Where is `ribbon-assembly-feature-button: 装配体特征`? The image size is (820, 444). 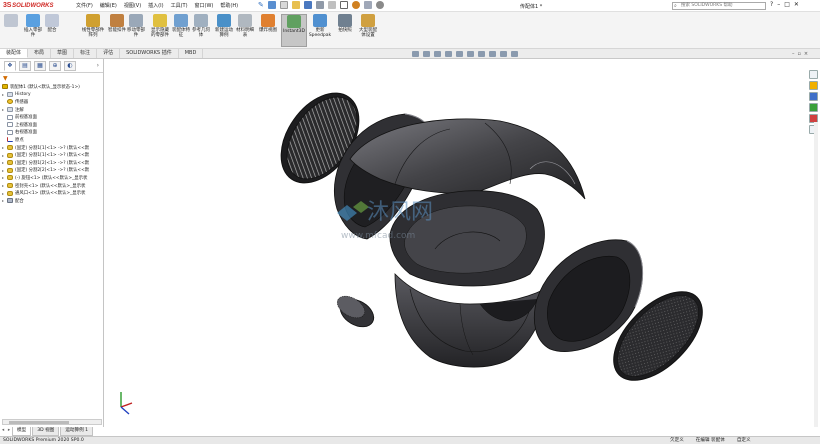 ribbon-assembly-feature-button: 装配体特征 is located at coordinates (181, 26).